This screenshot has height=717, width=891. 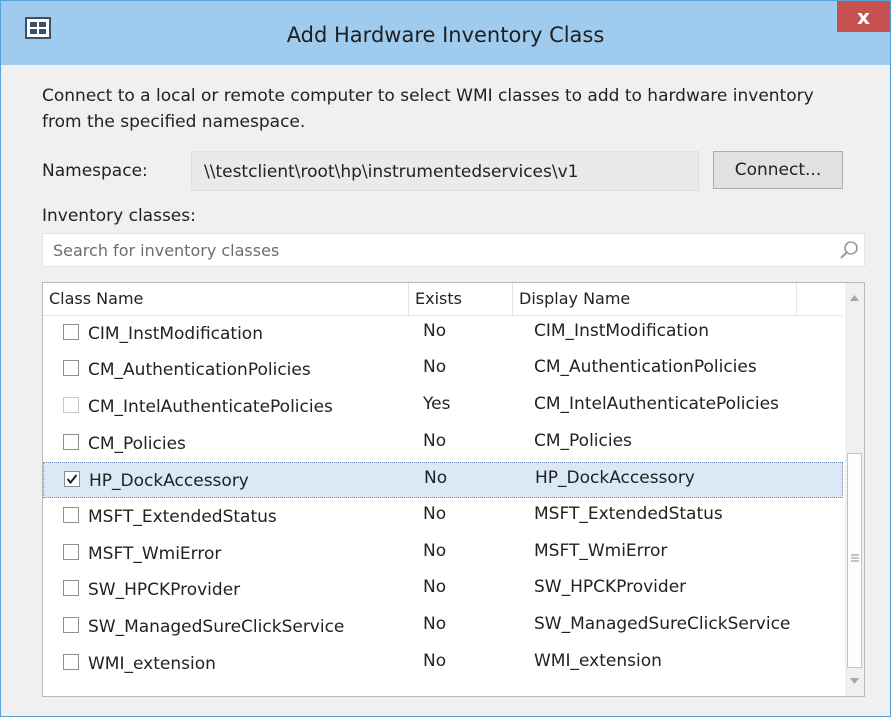 What do you see at coordinates (169, 481) in the screenshot?
I see `class-name-cell: HP_DockAccessory` at bounding box center [169, 481].